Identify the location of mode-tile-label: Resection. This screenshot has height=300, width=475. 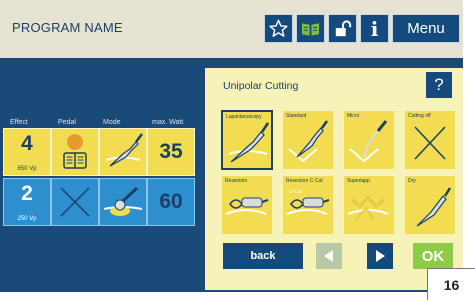
(236, 181).